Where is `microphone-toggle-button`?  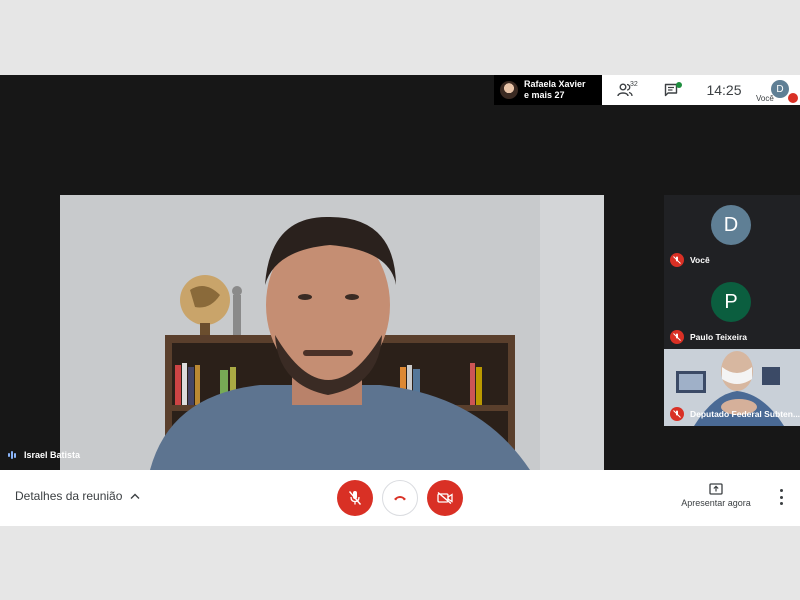
microphone-toggle-button is located at coordinates (355, 498).